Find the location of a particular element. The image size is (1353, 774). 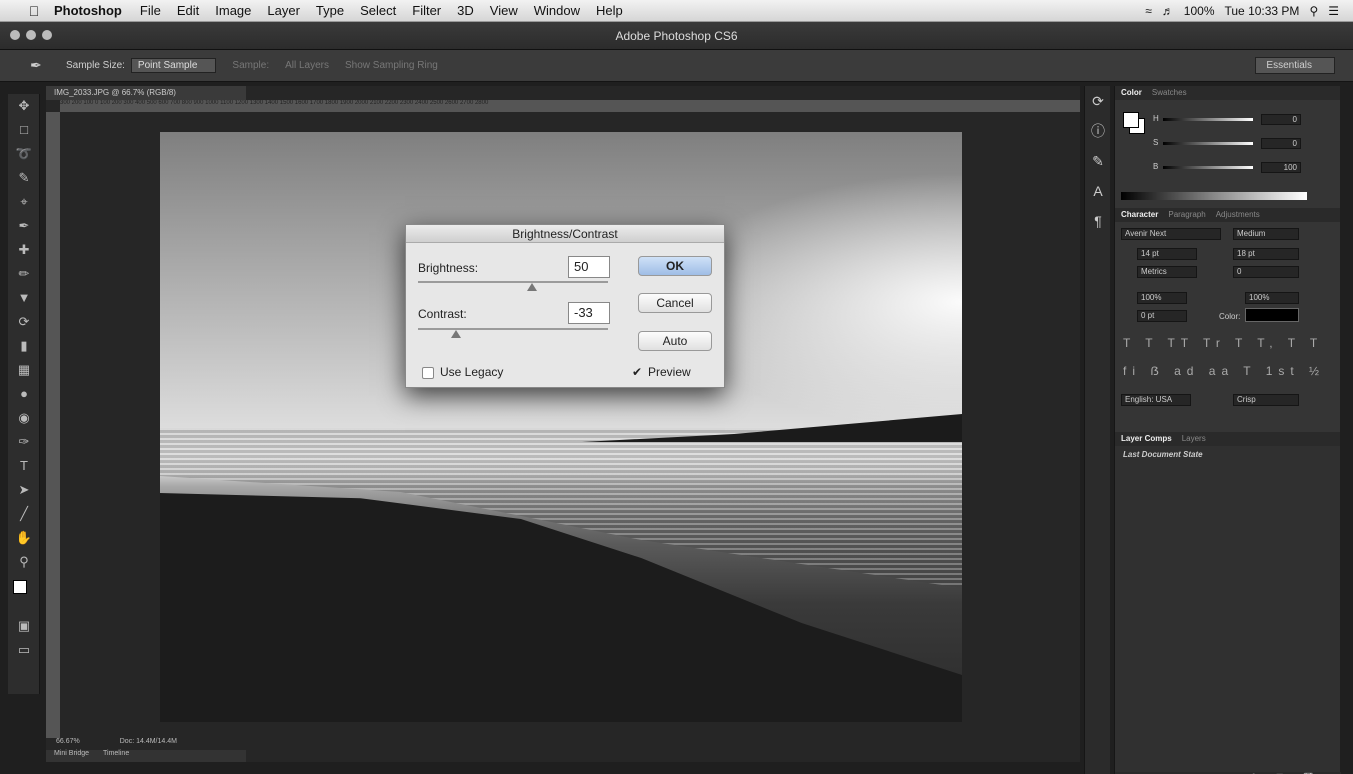

color-swatches is located at coordinates (23, 594).